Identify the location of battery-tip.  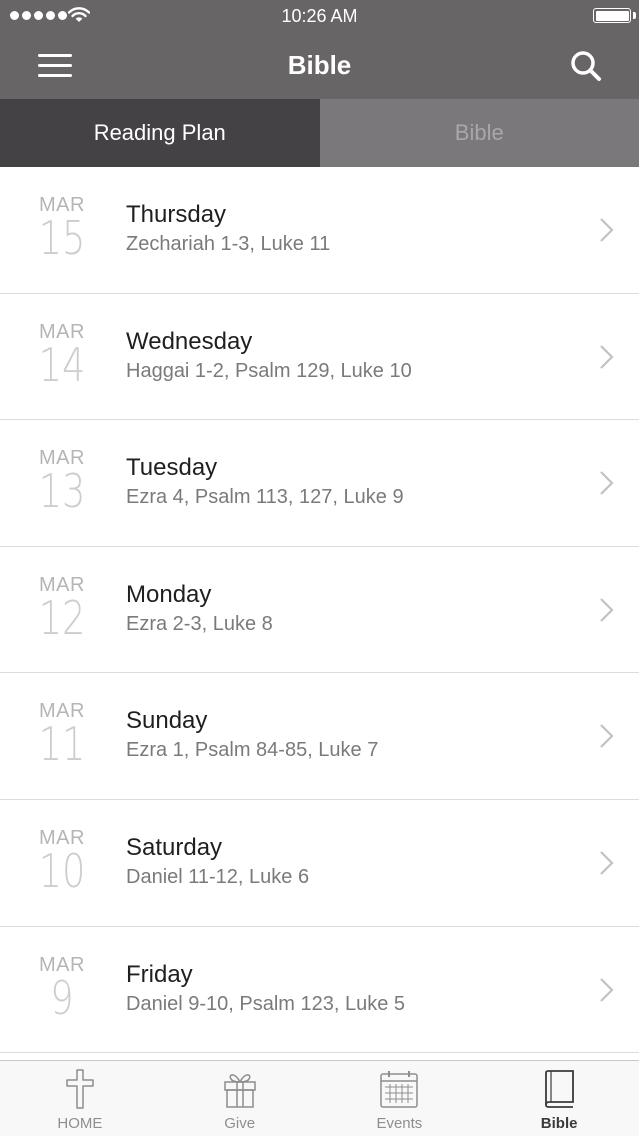
(634, 15).